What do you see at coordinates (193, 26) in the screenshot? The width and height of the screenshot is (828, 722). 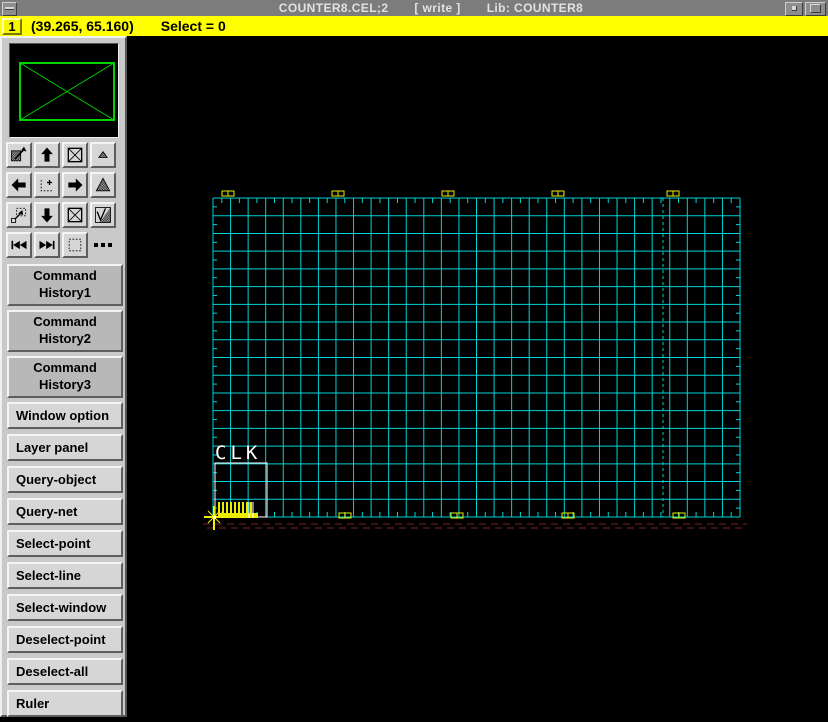 I see `select-count: Select = 0` at bounding box center [193, 26].